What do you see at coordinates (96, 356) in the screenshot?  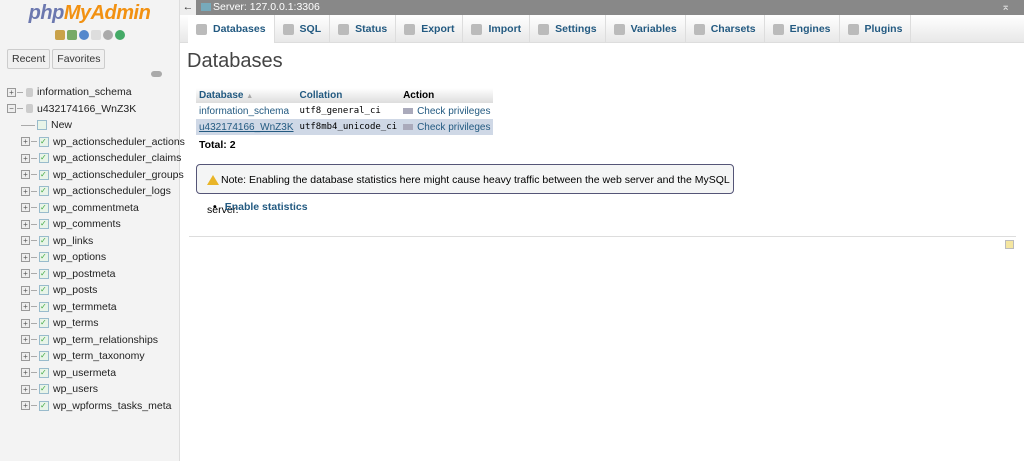 I see `tree-table: + ✓ wp_term_taxonomy` at bounding box center [96, 356].